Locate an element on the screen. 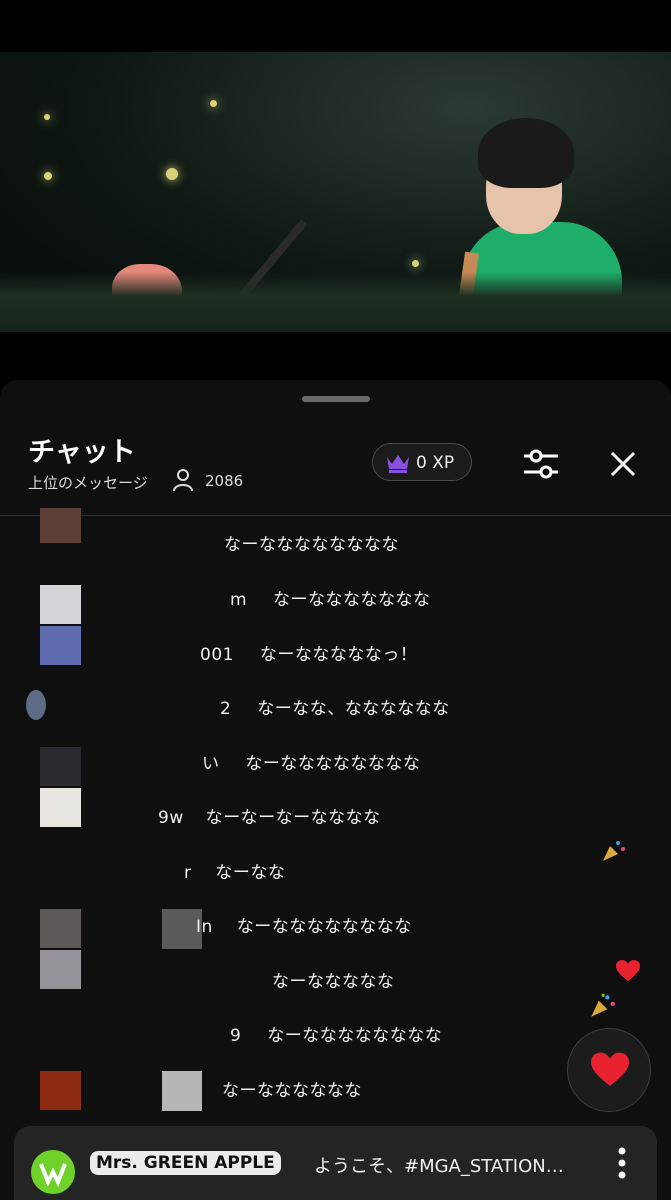 This screenshot has width=671, height=1200. chat-author: 9w is located at coordinates (171, 818).